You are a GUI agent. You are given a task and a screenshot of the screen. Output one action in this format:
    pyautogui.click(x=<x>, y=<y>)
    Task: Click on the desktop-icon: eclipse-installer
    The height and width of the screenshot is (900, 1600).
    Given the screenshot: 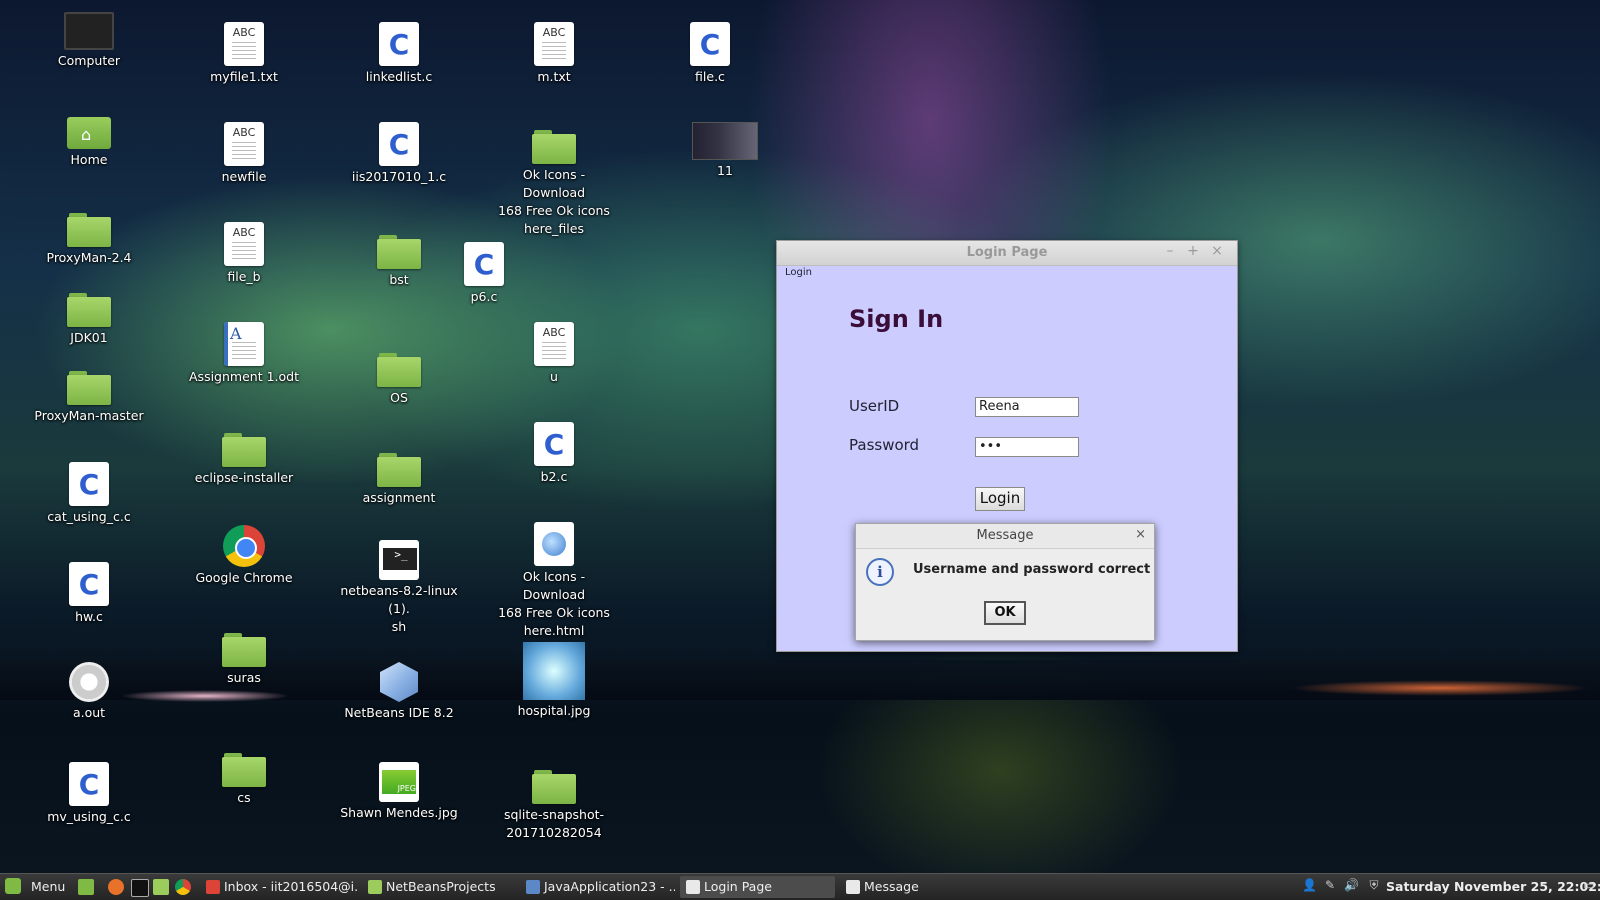 What is the action you would take?
    pyautogui.click(x=244, y=456)
    